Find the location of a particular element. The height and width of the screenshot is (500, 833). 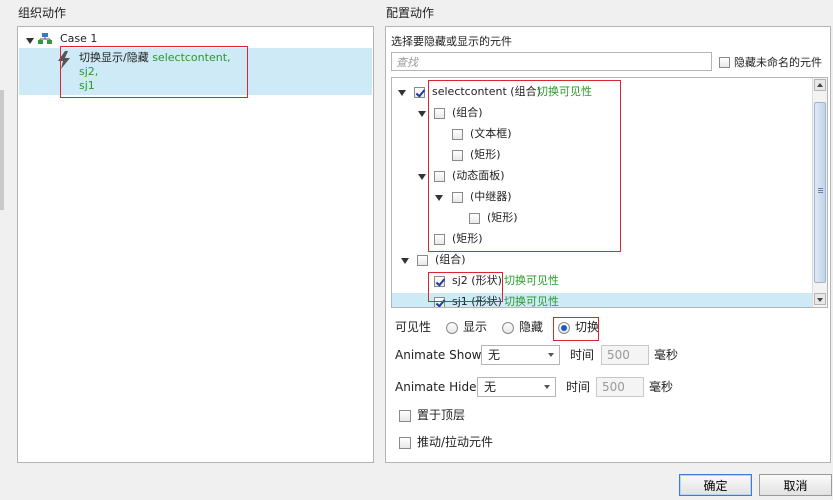

bring-to-front-checkbox is located at coordinates (405, 416).